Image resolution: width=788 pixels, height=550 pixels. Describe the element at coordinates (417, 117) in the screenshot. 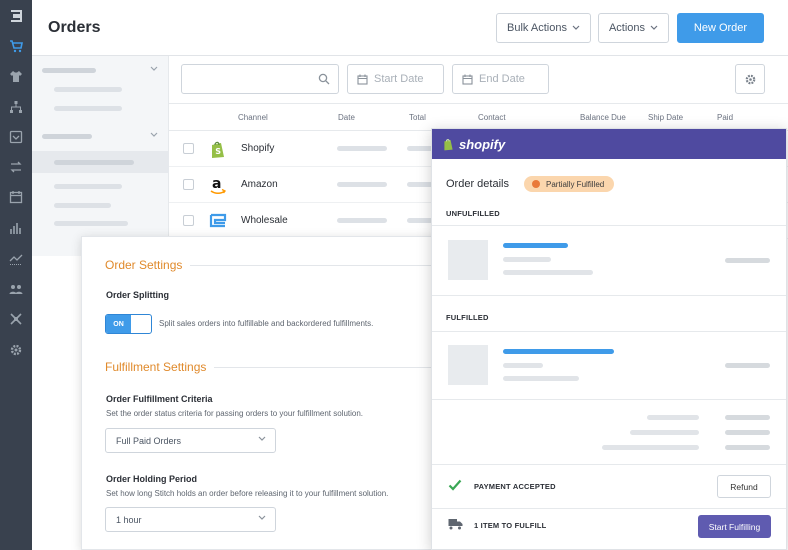

I see `column-header: Total` at that location.